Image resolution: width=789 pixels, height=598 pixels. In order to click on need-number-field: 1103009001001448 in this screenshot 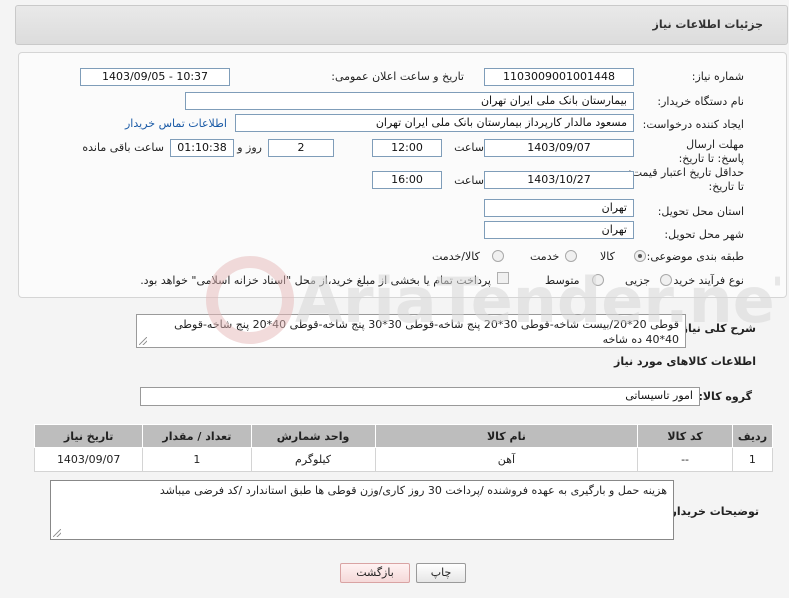, I will do `click(559, 77)`.